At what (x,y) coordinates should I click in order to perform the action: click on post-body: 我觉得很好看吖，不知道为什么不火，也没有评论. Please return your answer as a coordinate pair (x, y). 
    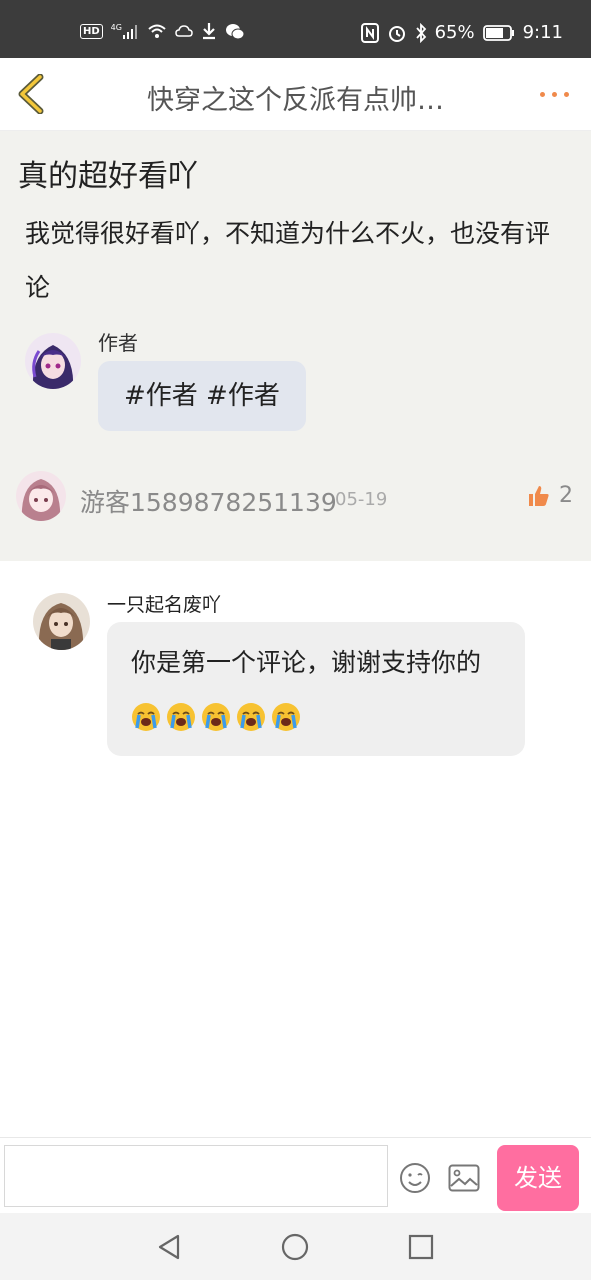
    Looking at the image, I should click on (288, 260).